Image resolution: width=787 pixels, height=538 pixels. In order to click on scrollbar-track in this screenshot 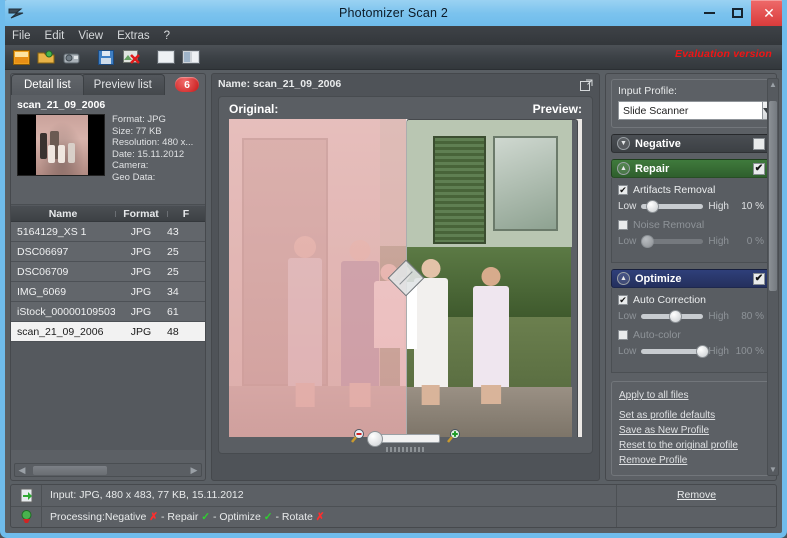, I will do `click(108, 470)`.